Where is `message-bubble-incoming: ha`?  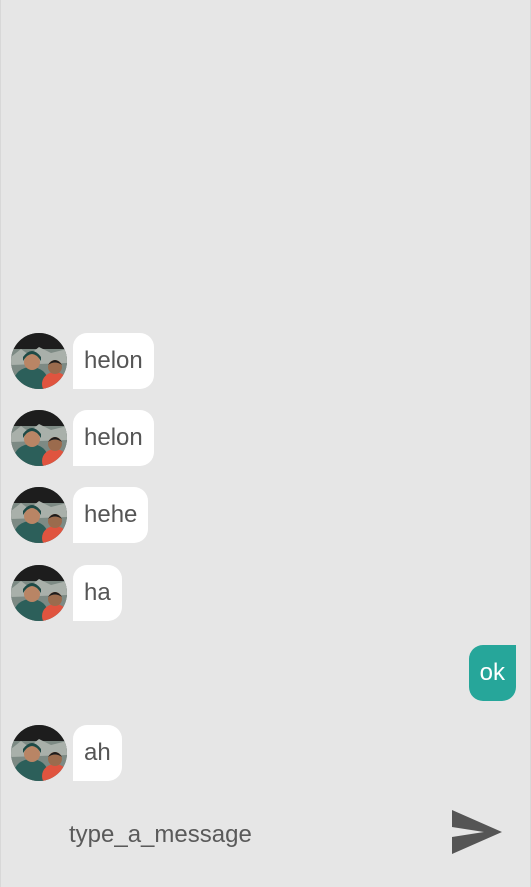 message-bubble-incoming: ha is located at coordinates (97, 593).